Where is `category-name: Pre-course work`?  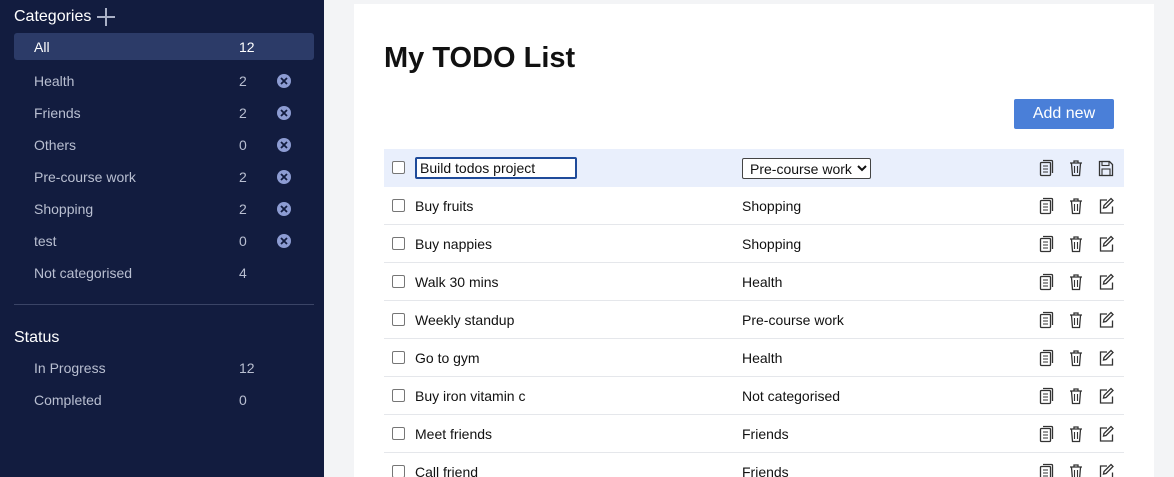
category-name: Pre-course work is located at coordinates (85, 177).